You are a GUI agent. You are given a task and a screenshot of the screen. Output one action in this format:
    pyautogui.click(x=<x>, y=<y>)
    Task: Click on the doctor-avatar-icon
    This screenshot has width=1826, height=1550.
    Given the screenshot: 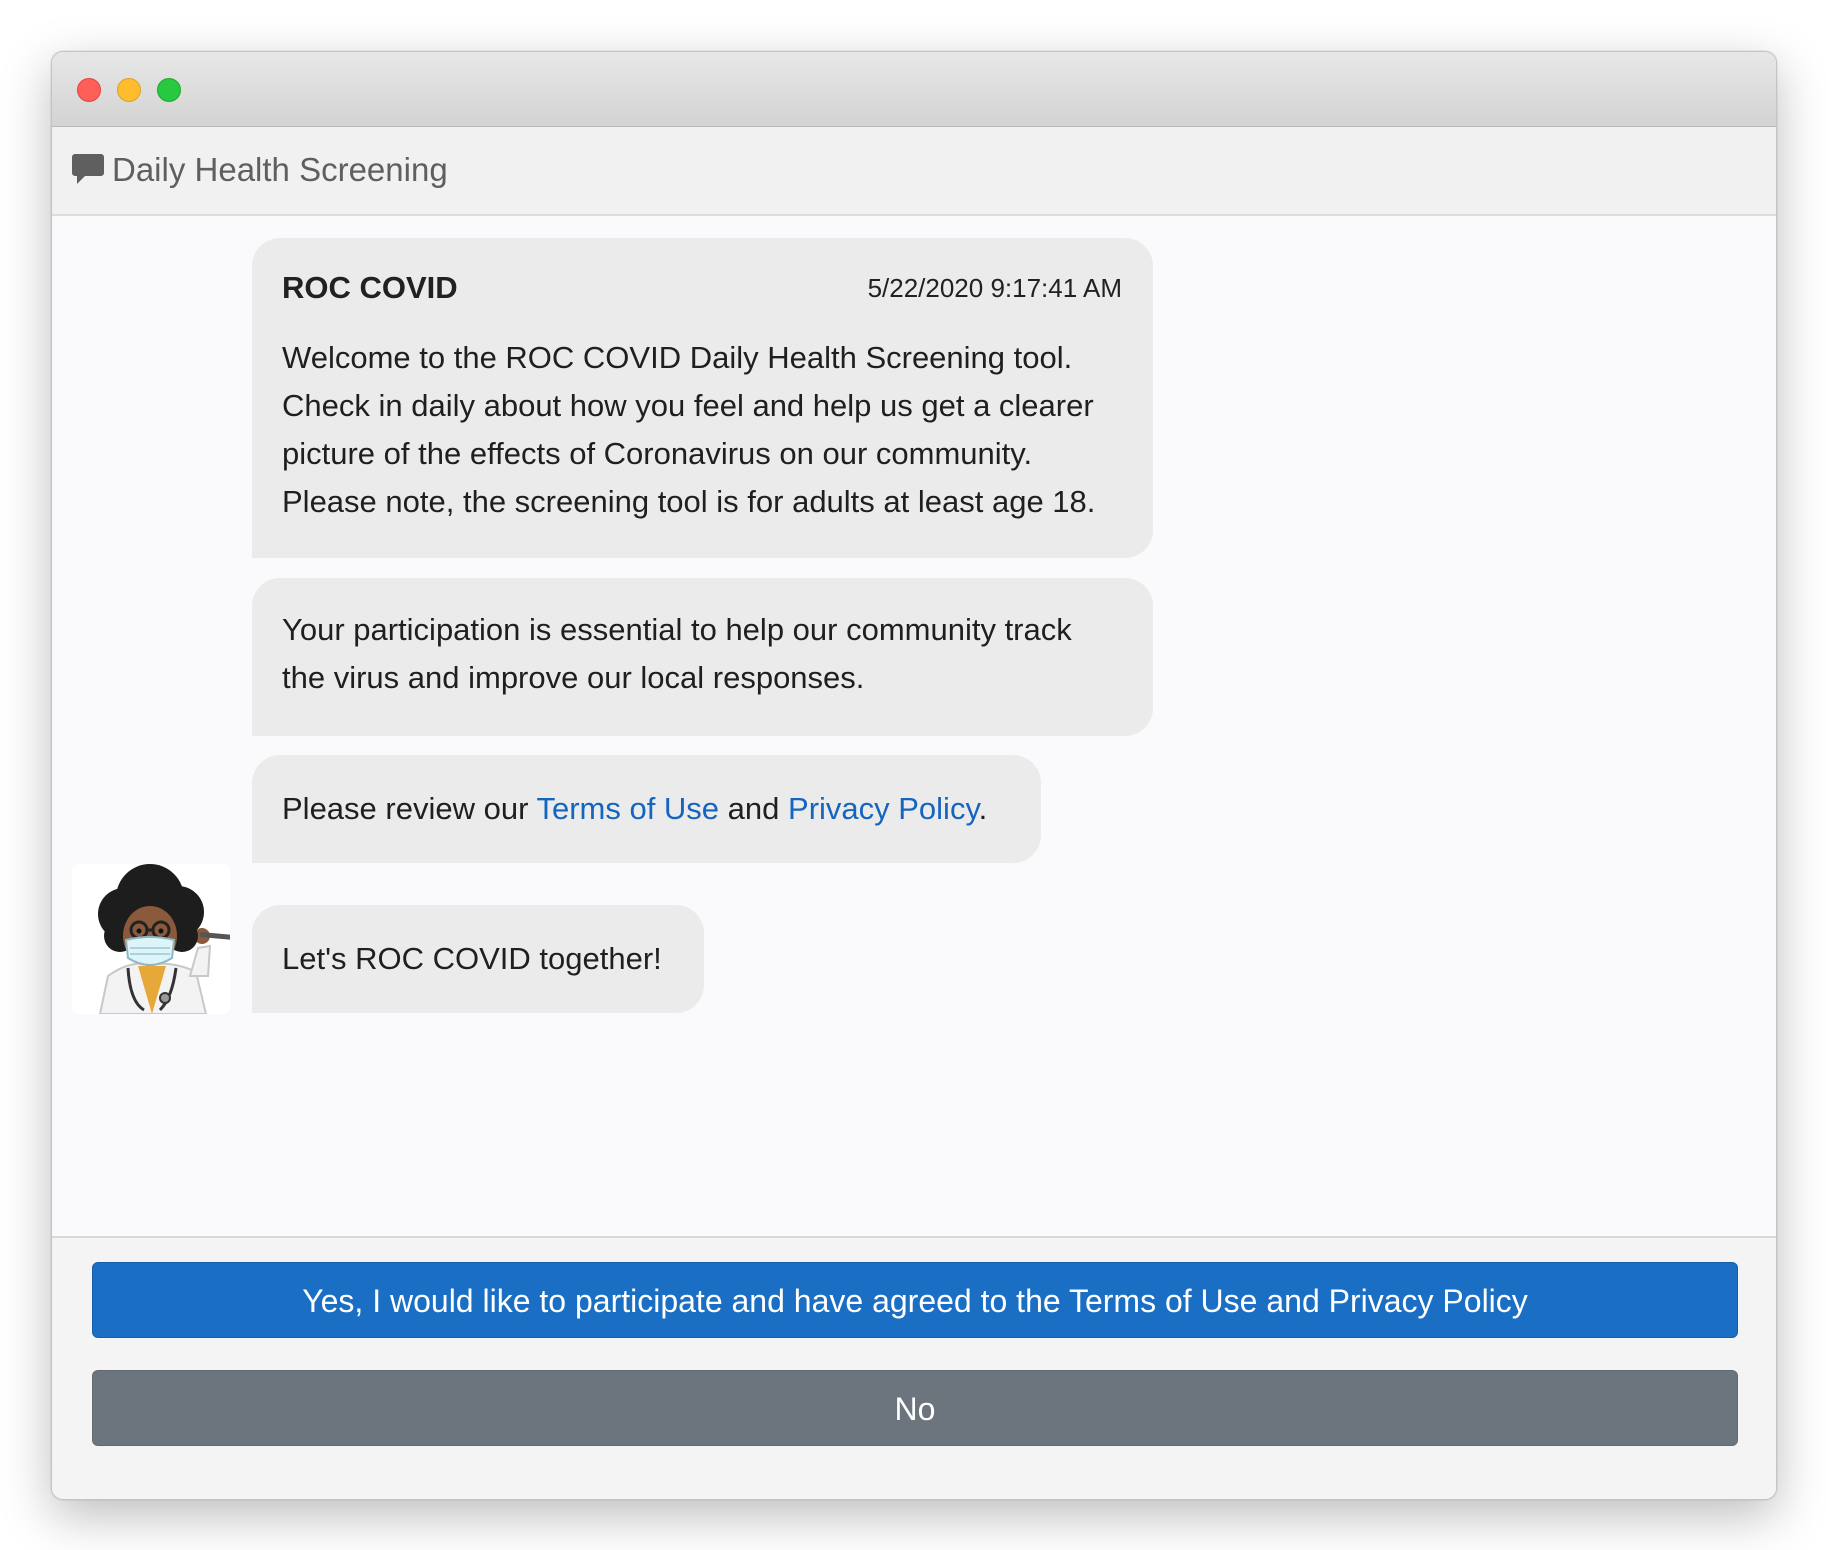 What is the action you would take?
    pyautogui.click(x=151, y=939)
    